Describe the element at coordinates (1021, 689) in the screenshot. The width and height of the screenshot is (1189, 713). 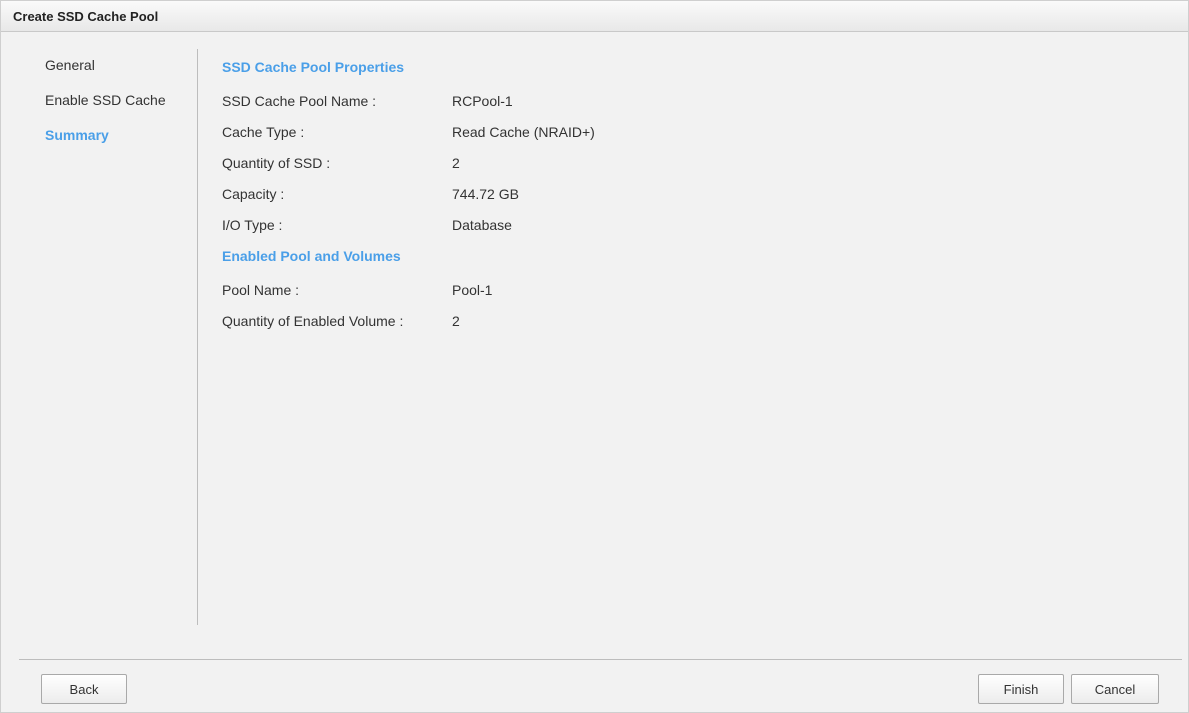
I see `finish-button: Finish` at that location.